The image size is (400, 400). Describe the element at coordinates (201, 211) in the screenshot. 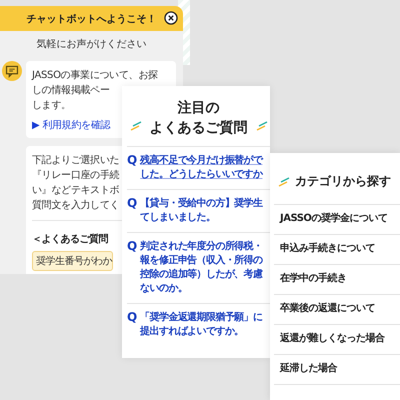

I see `question-link: 【貸与・受給中の方】奨学生 てしまいました。` at that location.